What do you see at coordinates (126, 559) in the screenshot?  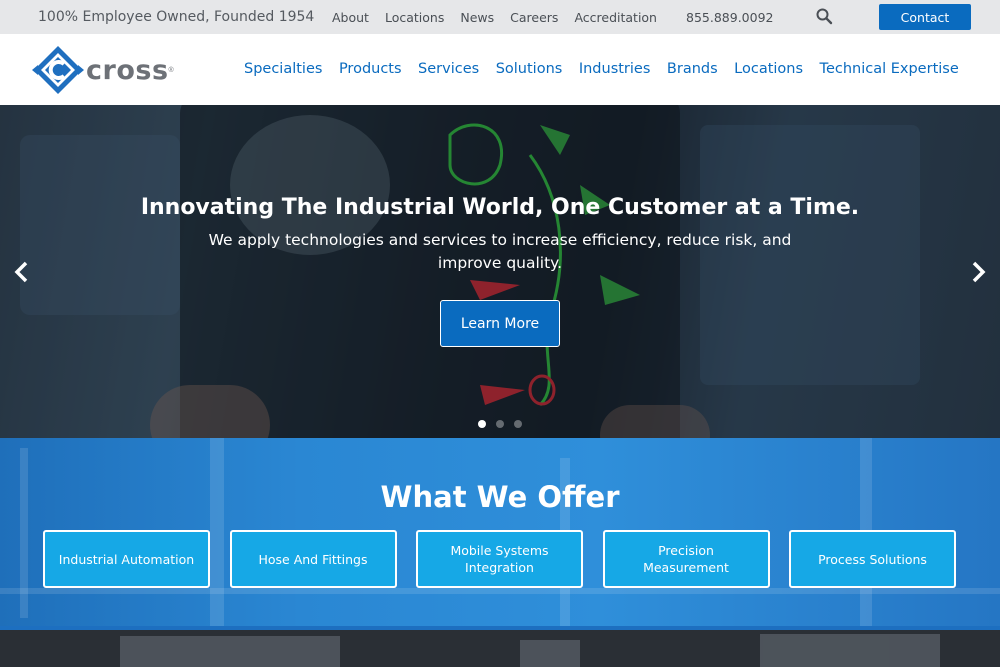 I see `offer-card-industrial-automation: Industrial Automation` at bounding box center [126, 559].